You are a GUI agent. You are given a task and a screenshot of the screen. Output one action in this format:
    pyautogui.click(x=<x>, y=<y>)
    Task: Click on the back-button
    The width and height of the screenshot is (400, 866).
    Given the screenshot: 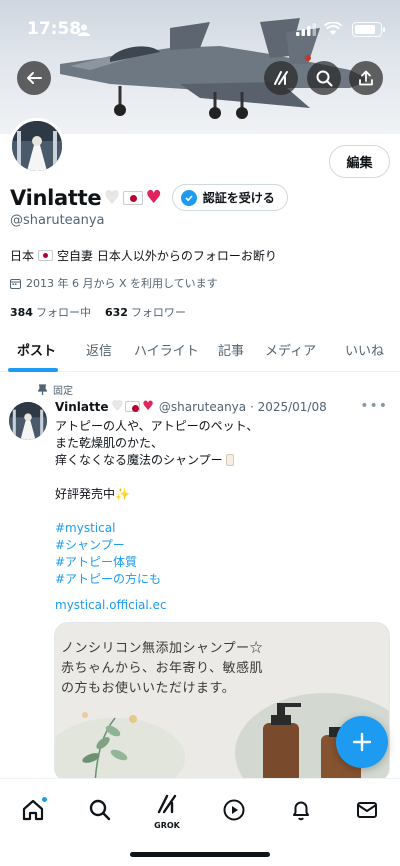 What is the action you would take?
    pyautogui.click(x=34, y=78)
    